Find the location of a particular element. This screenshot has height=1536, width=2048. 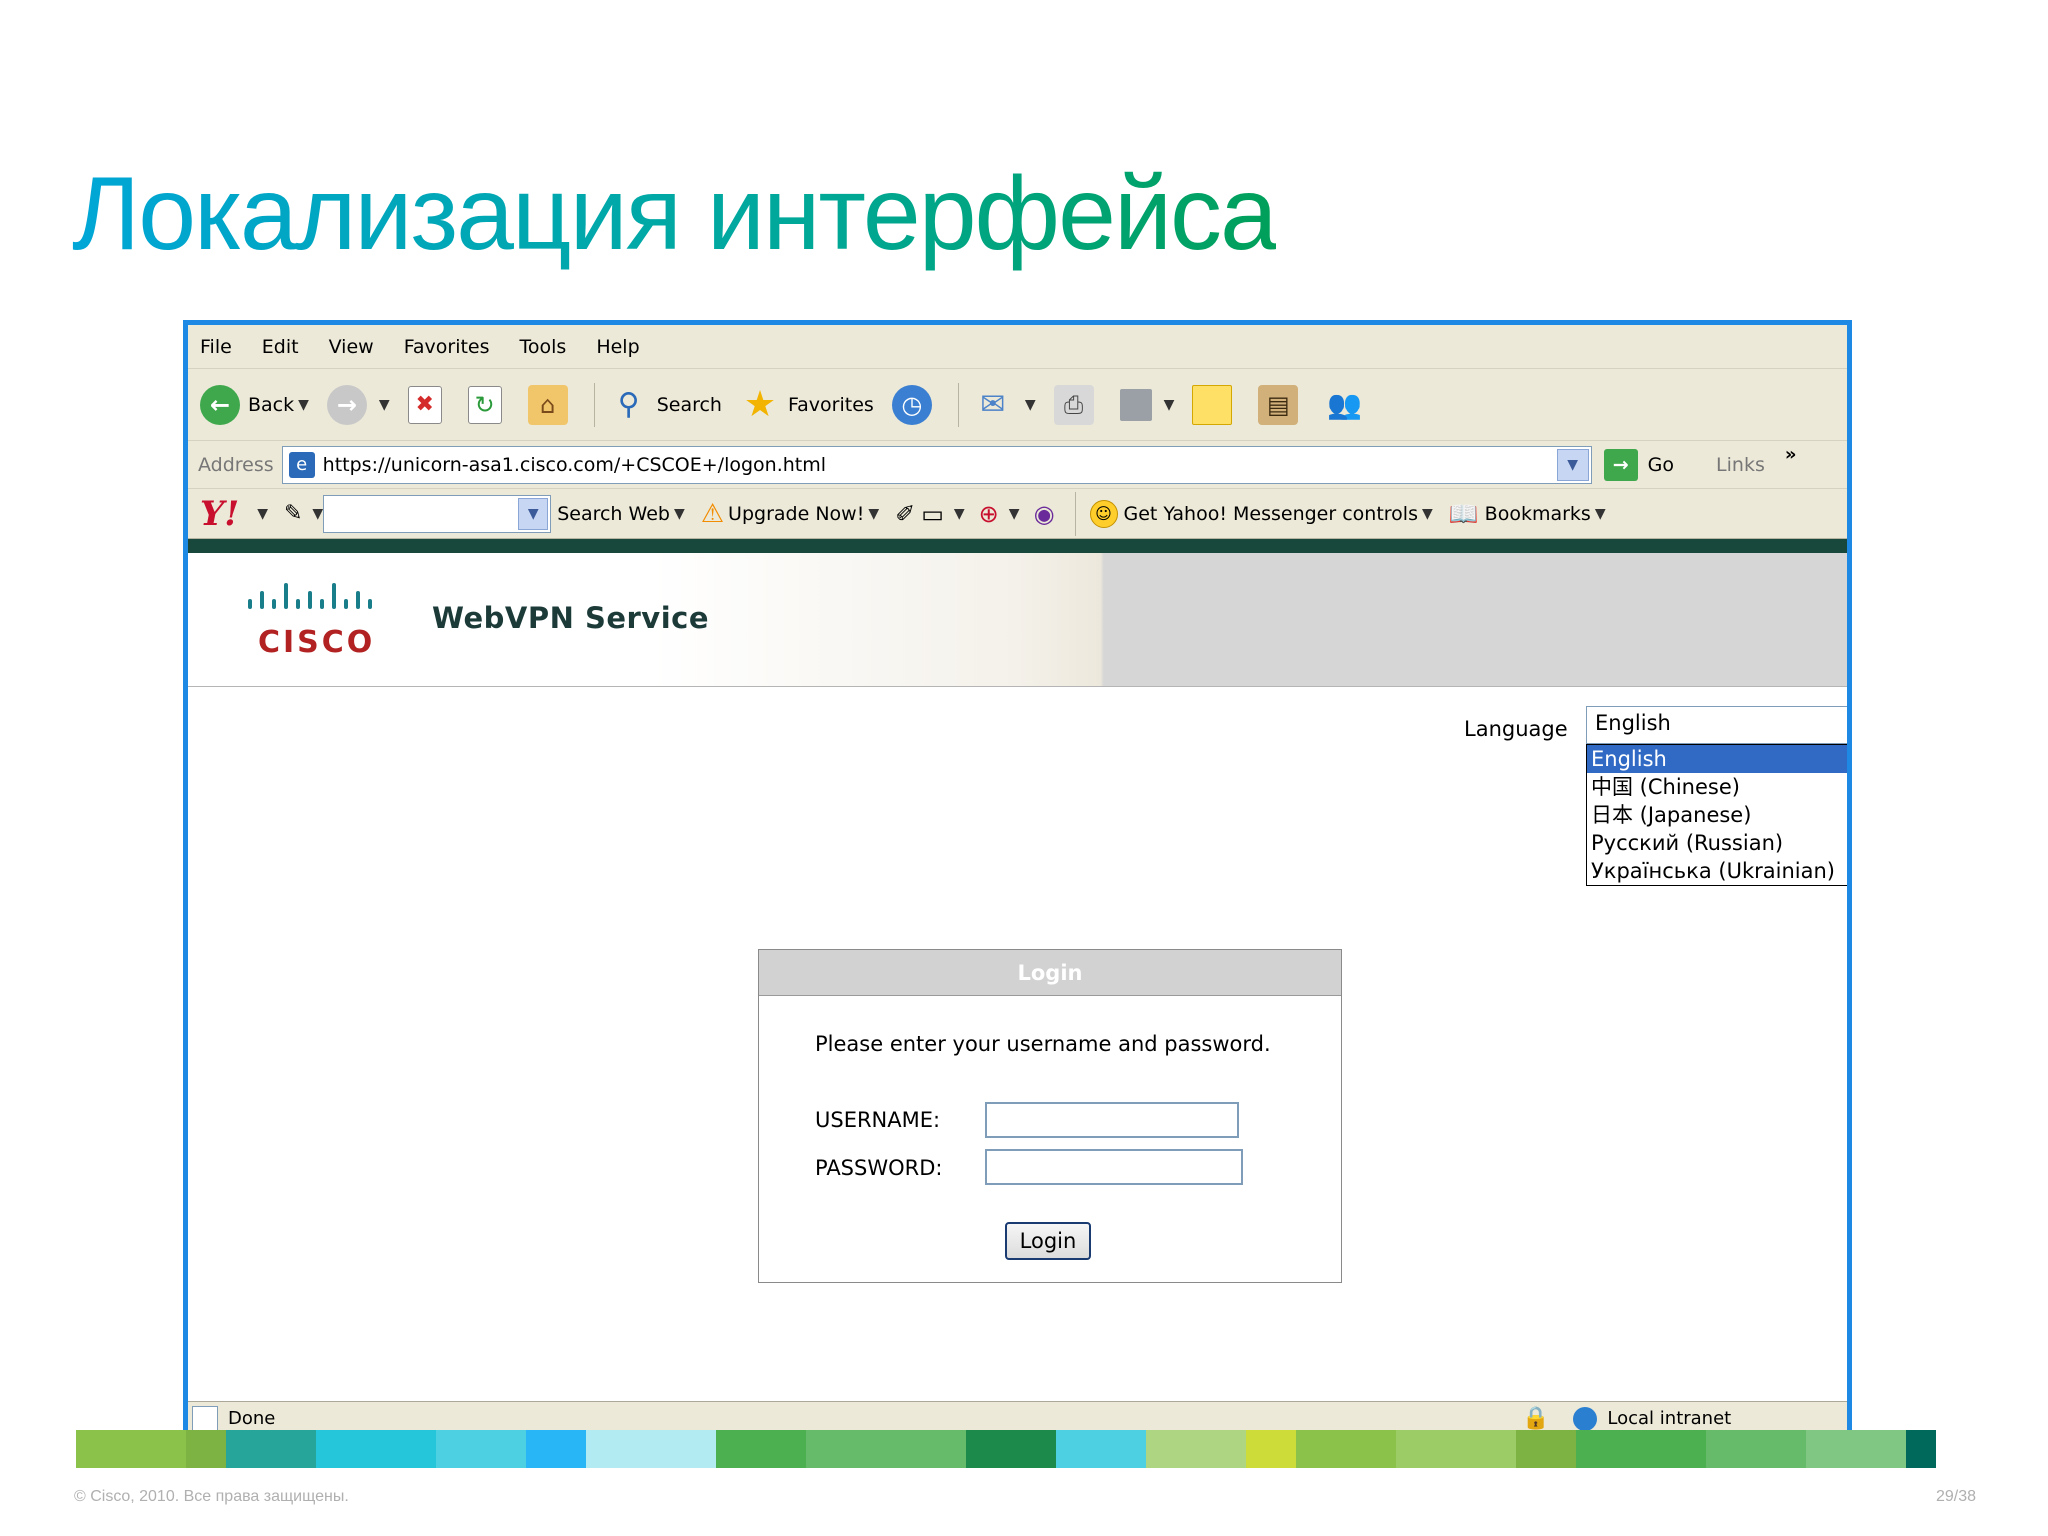

language-label: Language is located at coordinates (1516, 729).